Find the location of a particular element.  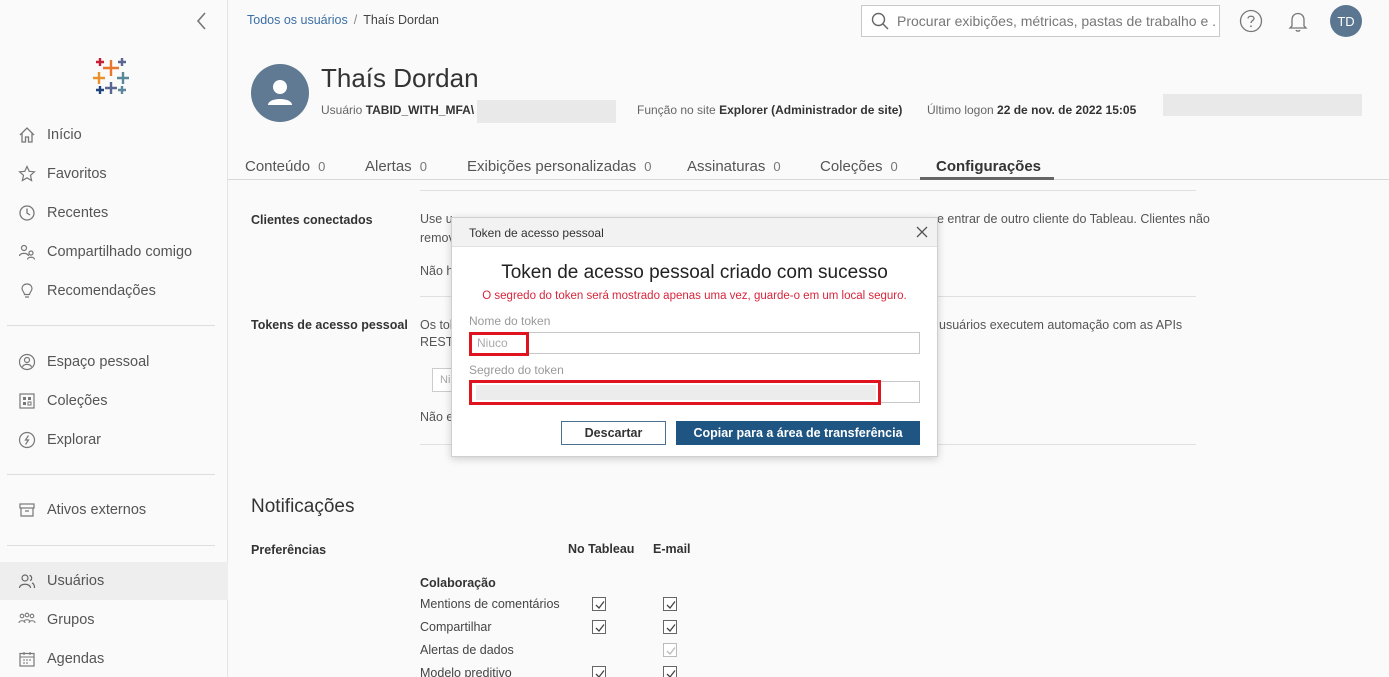

copy-to-clipboard-button: Copiar para a área de transferência is located at coordinates (798, 433).